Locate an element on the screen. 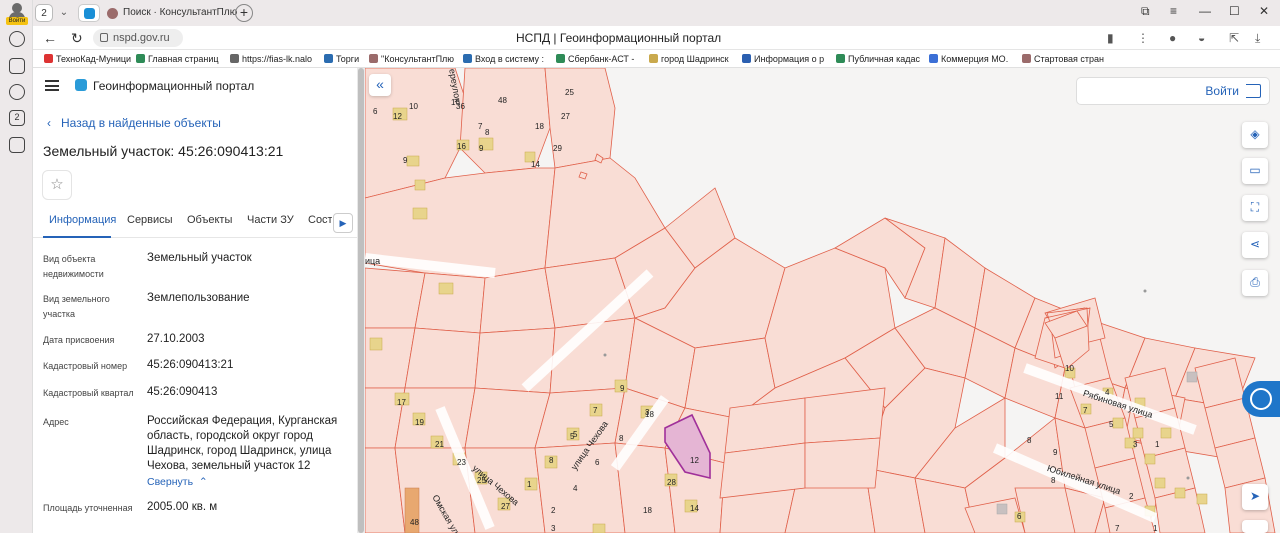 Image resolution: width=1280 pixels, height=533 pixels. parcel-number: 5 is located at coordinates (1111, 424).